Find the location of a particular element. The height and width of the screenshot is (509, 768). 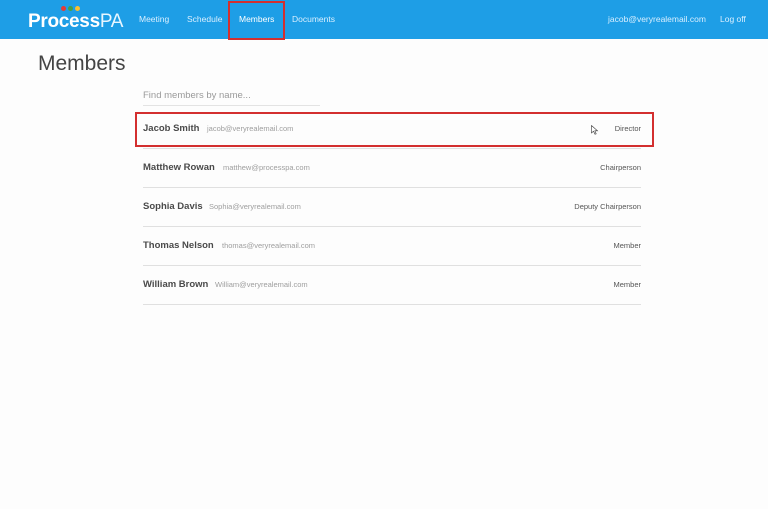

selected-row-highlight is located at coordinates (394, 129).